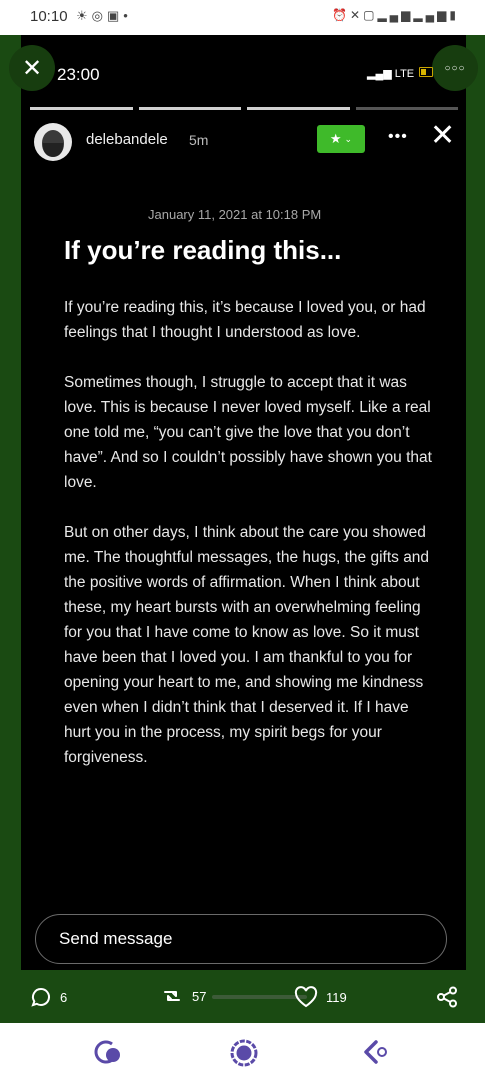  I want to click on share-icon, so click(447, 997).